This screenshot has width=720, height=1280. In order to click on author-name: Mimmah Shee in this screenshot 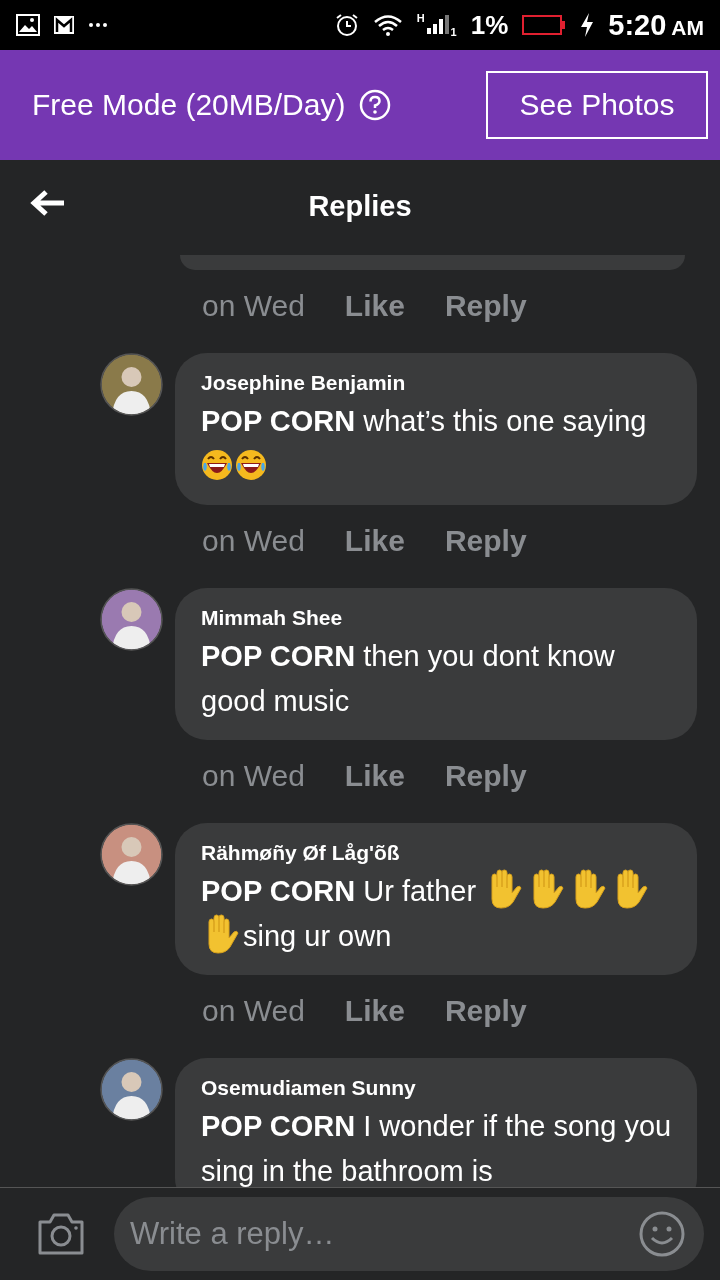, I will do `click(437, 618)`.